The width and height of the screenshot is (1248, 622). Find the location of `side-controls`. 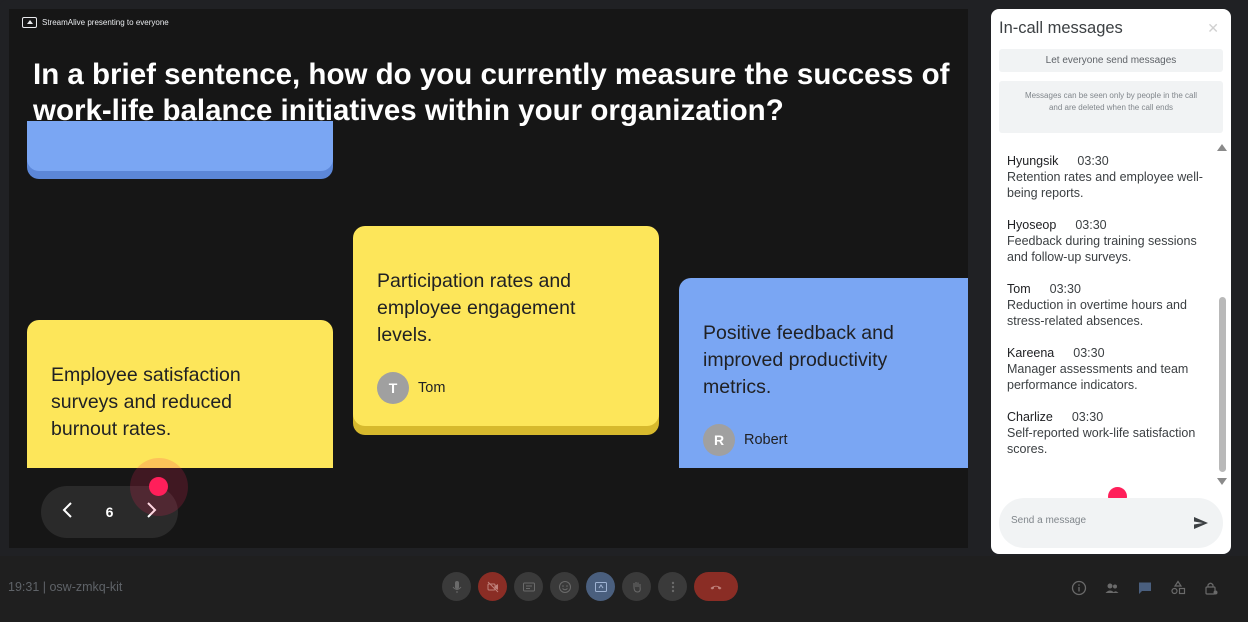

side-controls is located at coordinates (1145, 588).